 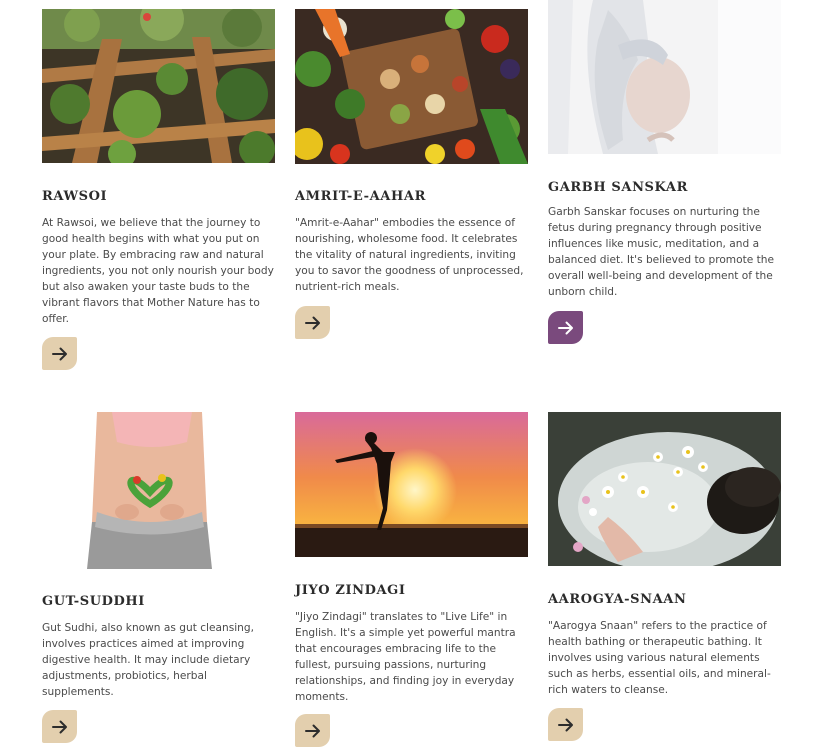 What do you see at coordinates (618, 187) in the screenshot?
I see `card-title: GARBH SANSKAR` at bounding box center [618, 187].